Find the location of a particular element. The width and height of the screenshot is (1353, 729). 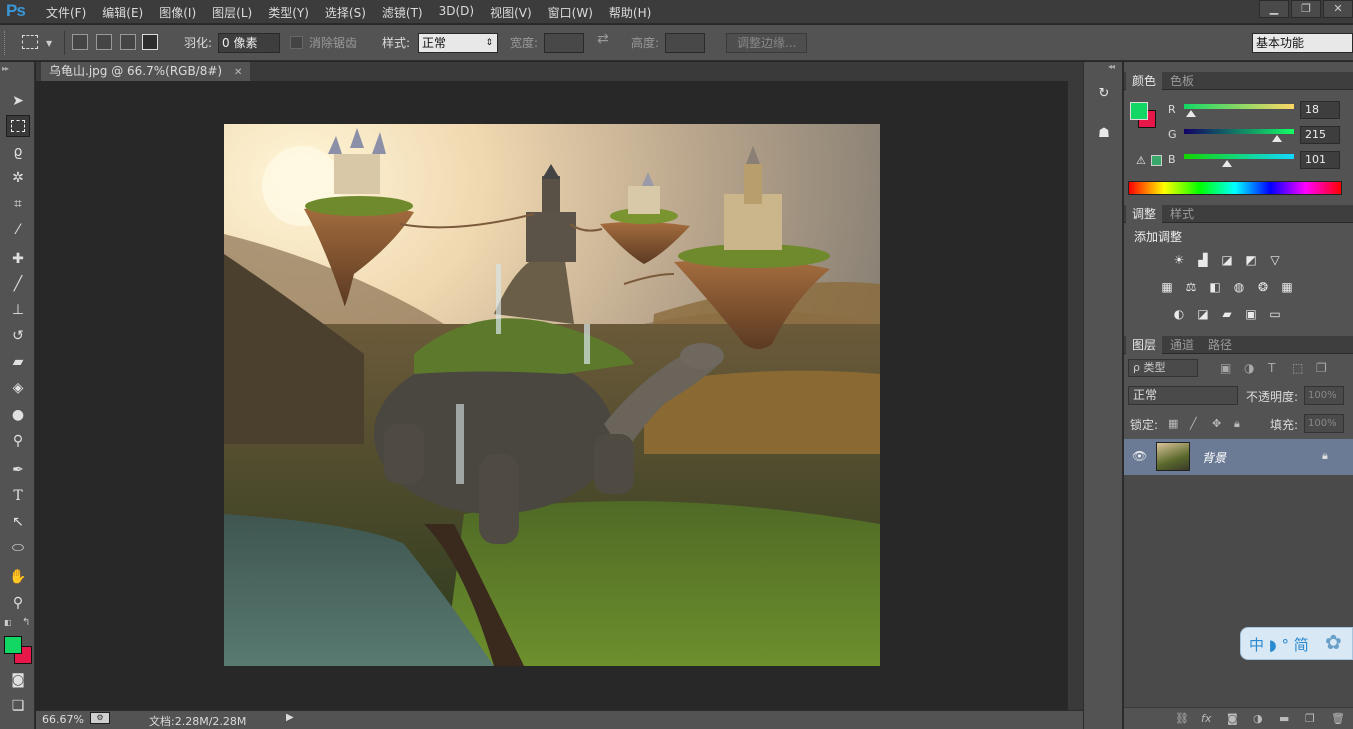

status-settings-icon: ⚙ is located at coordinates (100, 718).